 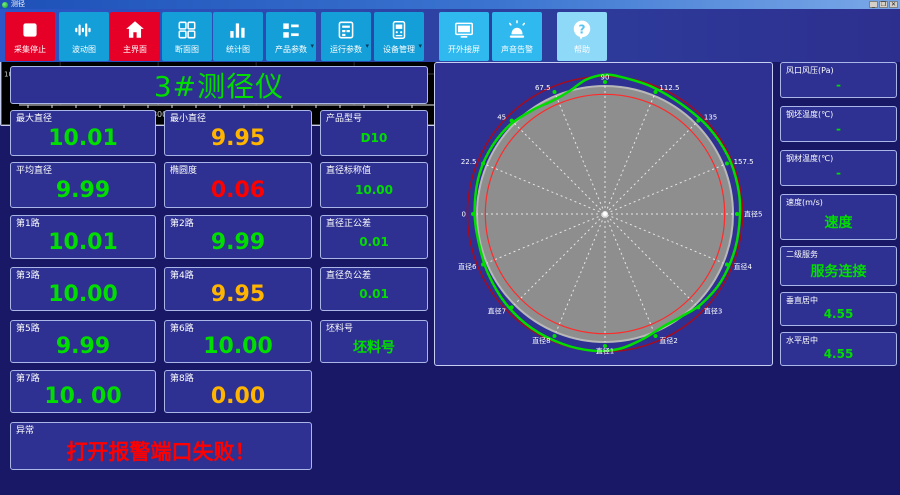 I want to click on toolbar-button-waveform: 波动图, so click(x=84, y=36).